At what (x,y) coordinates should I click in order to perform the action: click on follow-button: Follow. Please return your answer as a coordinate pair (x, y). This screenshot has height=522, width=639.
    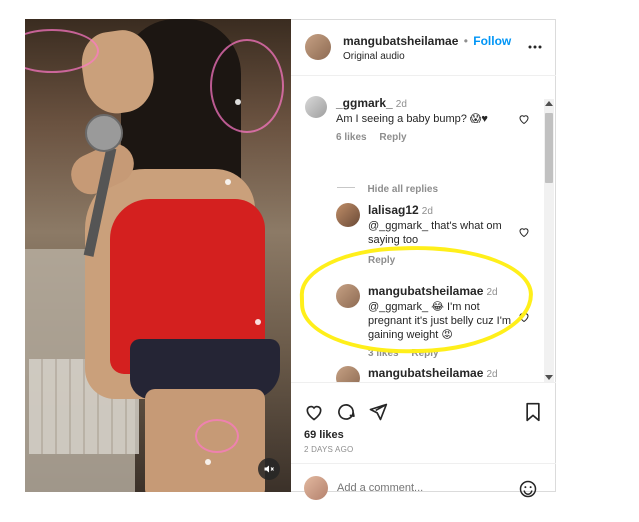
    Looking at the image, I should click on (492, 41).